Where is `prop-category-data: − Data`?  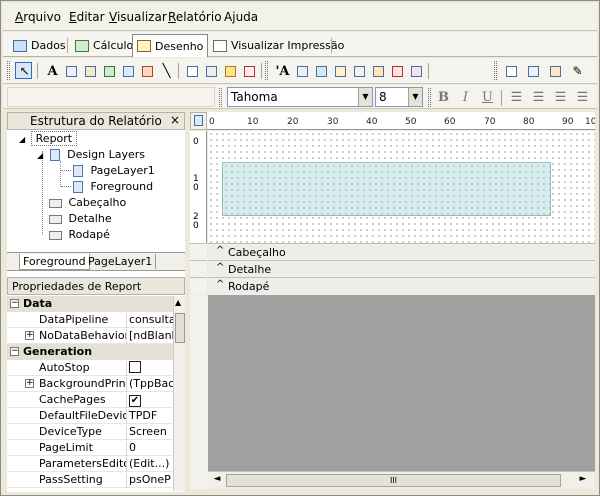 prop-category-data: − Data is located at coordinates (90, 304).